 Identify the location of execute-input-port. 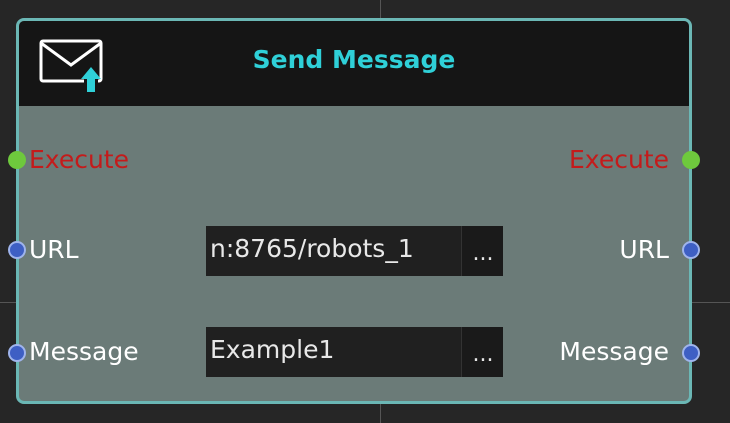
(17, 160).